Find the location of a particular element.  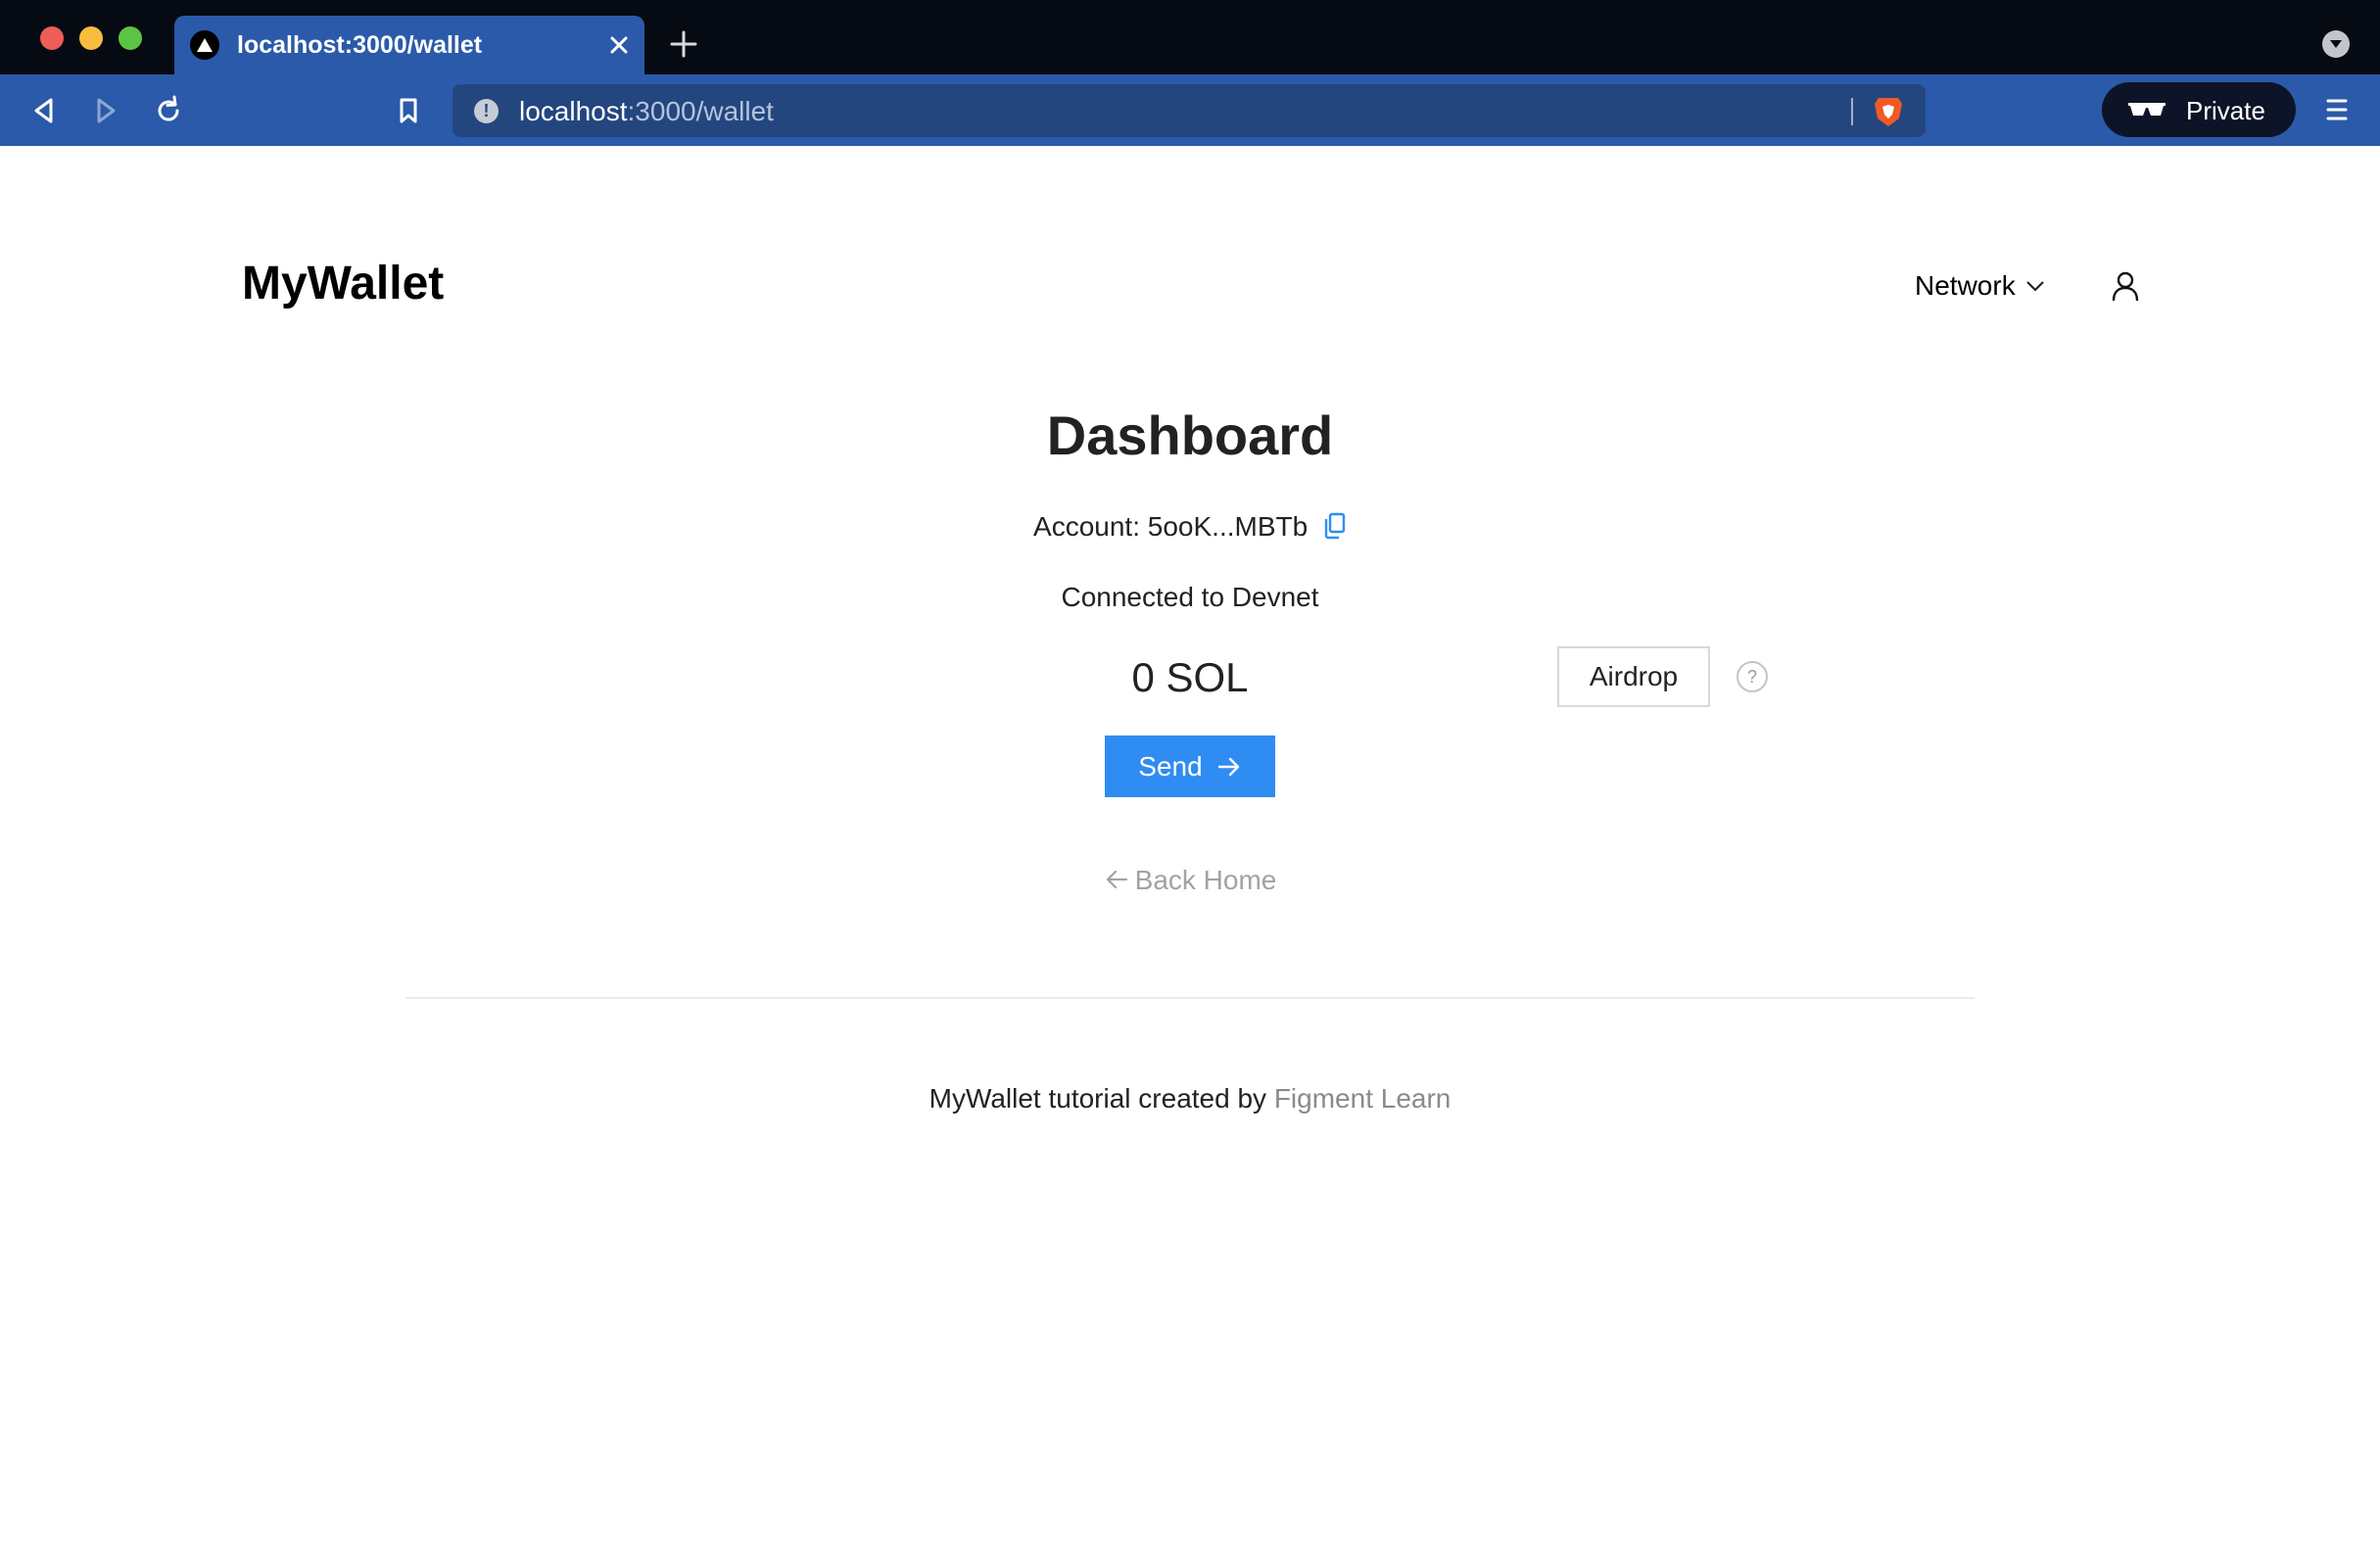

forward-icon is located at coordinates (105, 110).